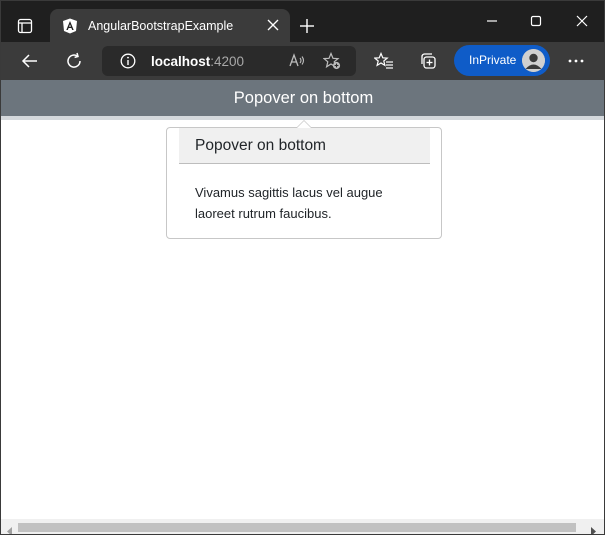 This screenshot has height=535, width=605. What do you see at coordinates (273, 25) in the screenshot?
I see `close-icon` at bounding box center [273, 25].